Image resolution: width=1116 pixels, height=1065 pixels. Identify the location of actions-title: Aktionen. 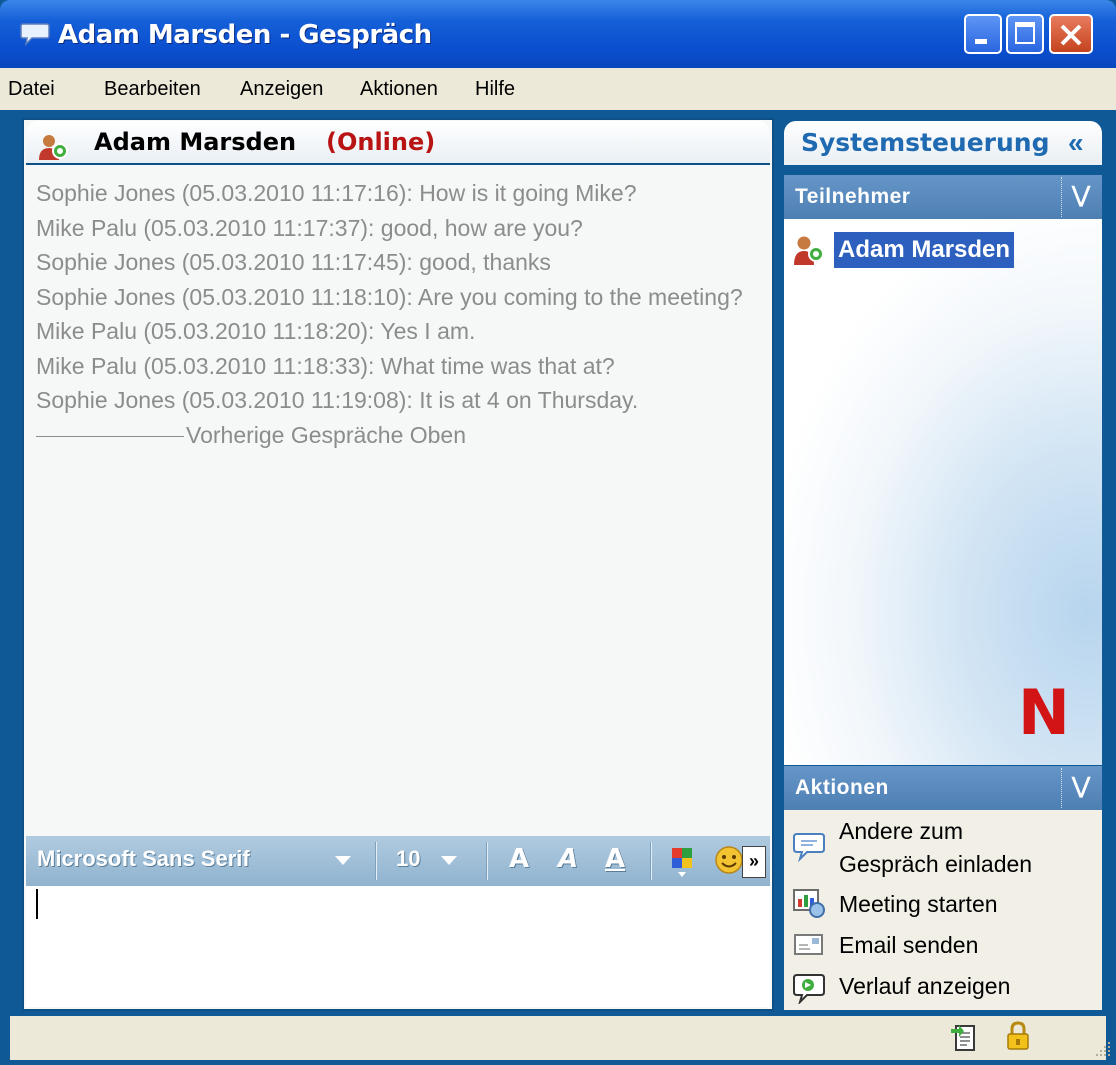
(842, 787).